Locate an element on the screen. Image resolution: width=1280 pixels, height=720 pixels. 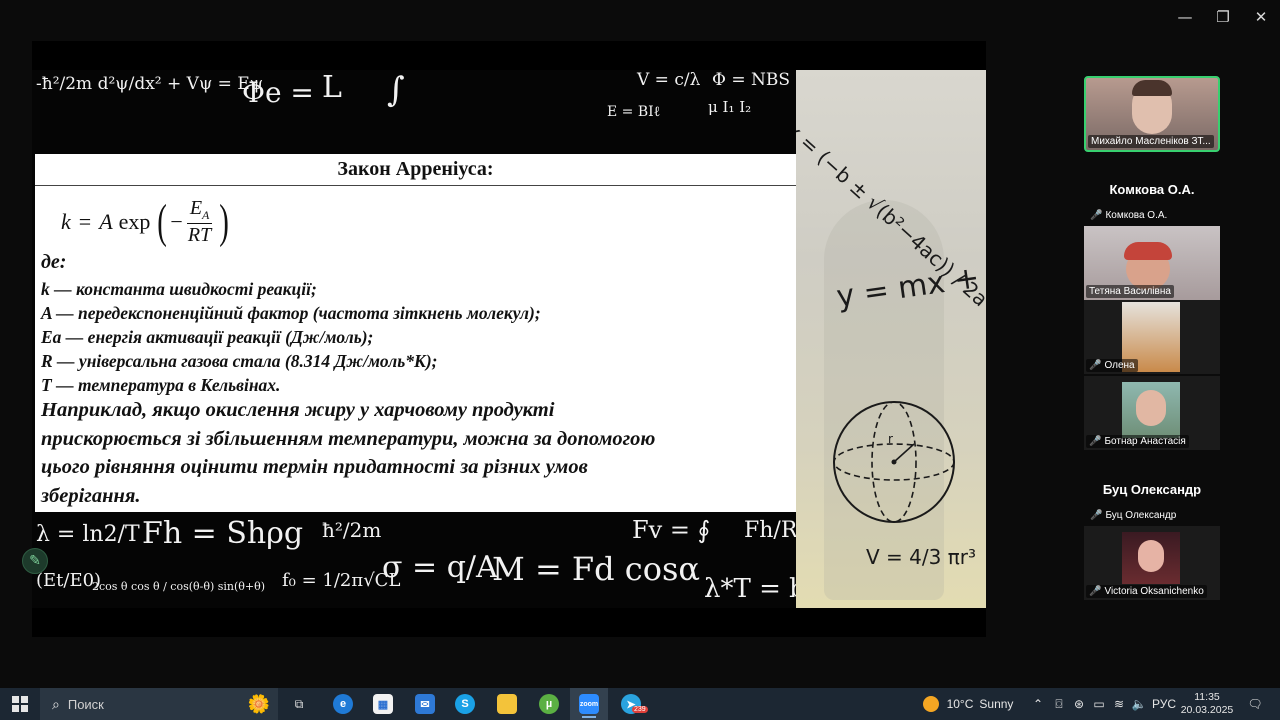
start-button is located at coordinates (20, 704).